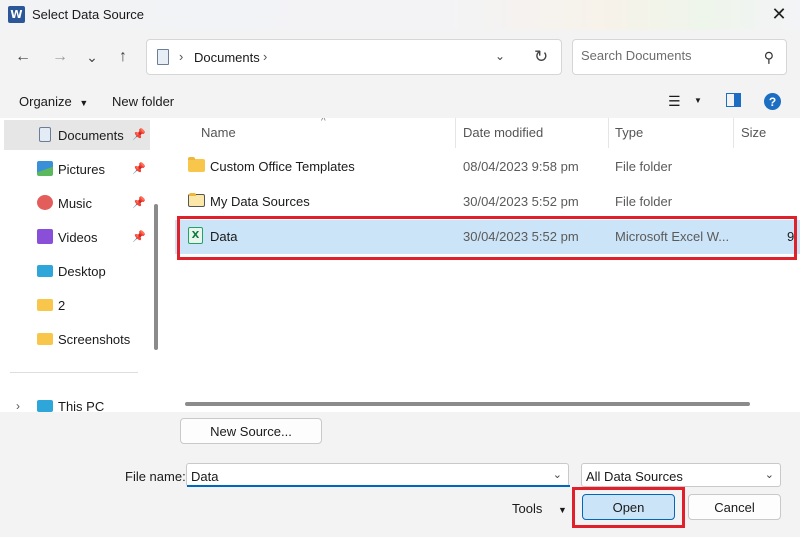  Describe the element at coordinates (91, 135) in the screenshot. I see `sidebar-item-label: Documents` at that location.